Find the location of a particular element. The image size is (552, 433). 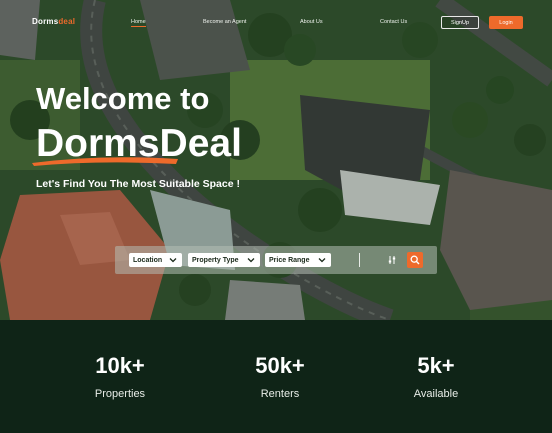

nav-link-become-agent: Become an Agent is located at coordinates (224, 22).